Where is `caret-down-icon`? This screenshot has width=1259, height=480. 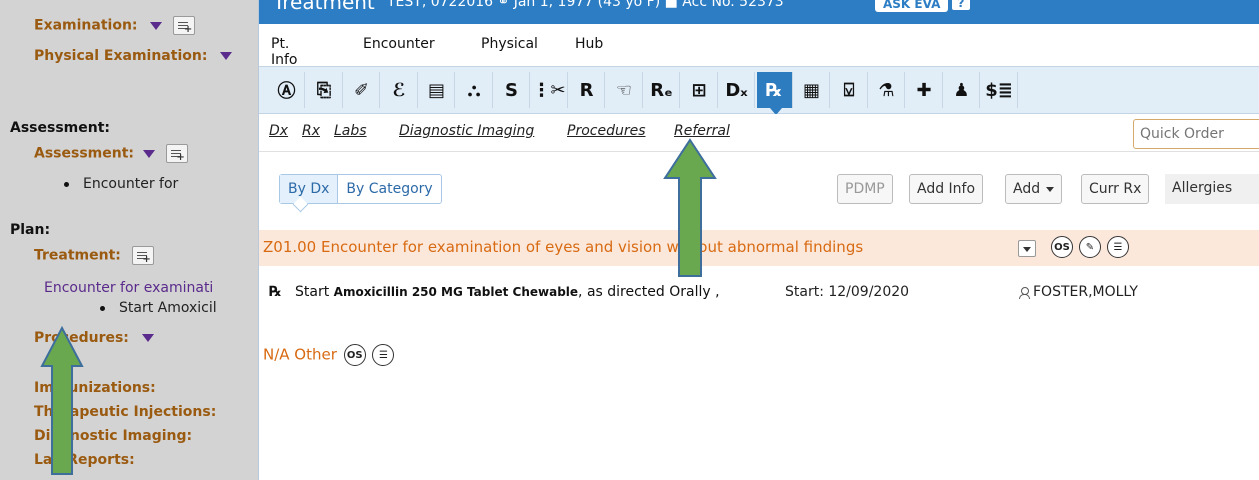 caret-down-icon is located at coordinates (1050, 189).